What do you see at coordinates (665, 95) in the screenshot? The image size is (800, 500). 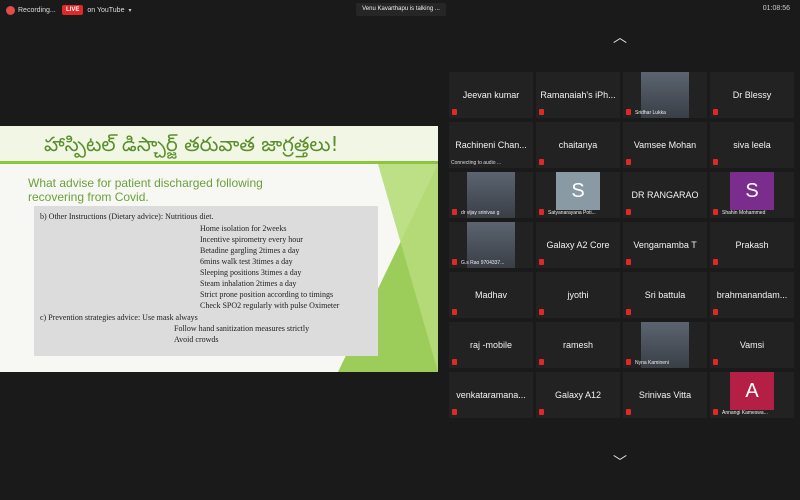 I see `participant-tile: Sridhar Lukka` at bounding box center [665, 95].